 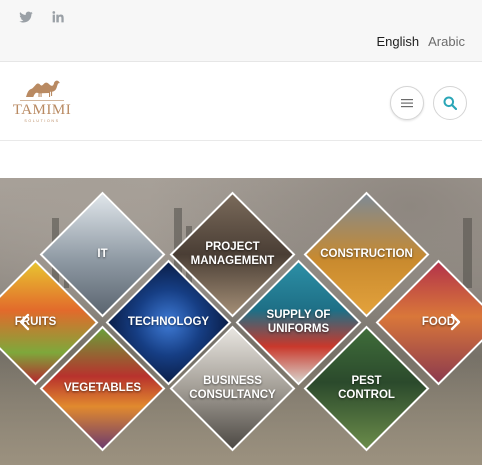 I want to click on service-label-pest-control: PEST CONTROL, so click(x=366, y=388).